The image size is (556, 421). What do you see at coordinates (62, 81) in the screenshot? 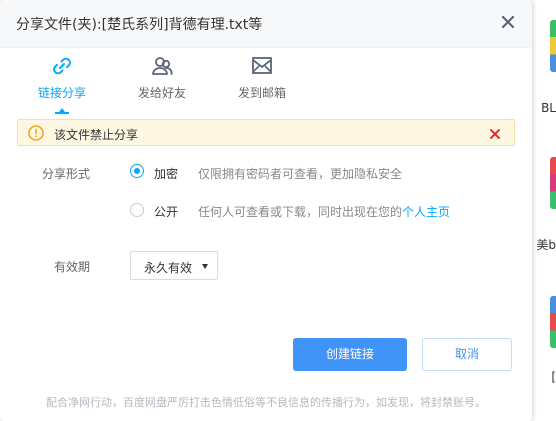
I see `tab-link-share: 链接分享` at bounding box center [62, 81].